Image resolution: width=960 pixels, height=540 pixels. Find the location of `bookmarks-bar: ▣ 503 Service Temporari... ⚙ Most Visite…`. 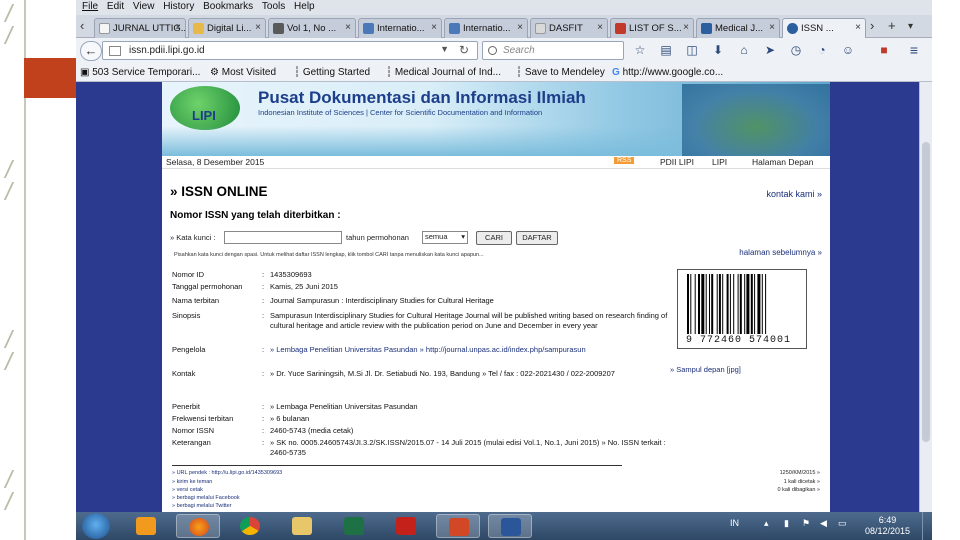

bookmarks-bar: ▣ 503 Service Temporari... ⚙ Most Visite… is located at coordinates (504, 73).